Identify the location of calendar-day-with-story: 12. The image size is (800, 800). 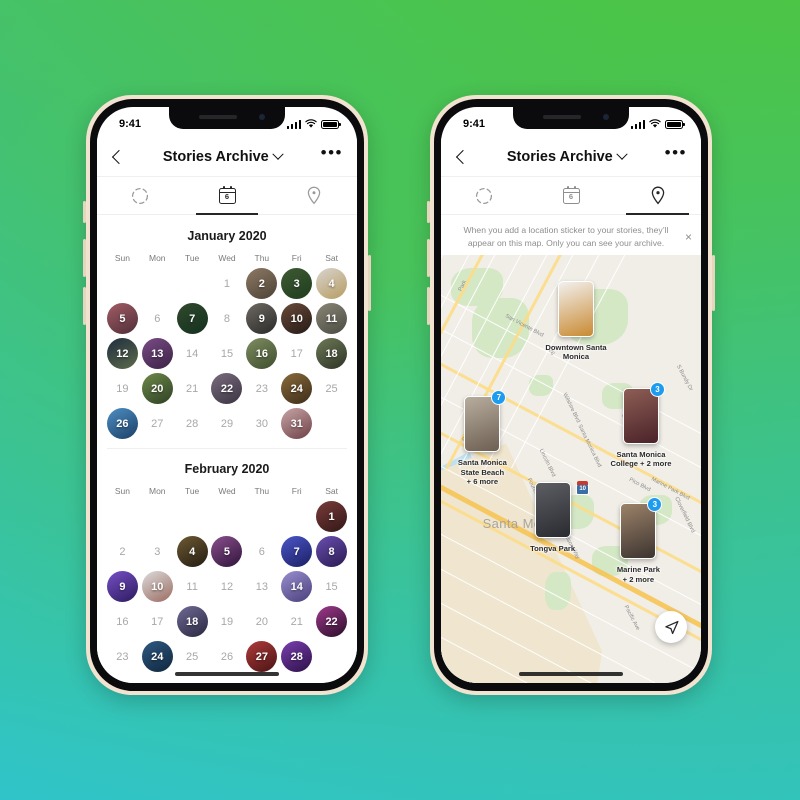
(122, 353).